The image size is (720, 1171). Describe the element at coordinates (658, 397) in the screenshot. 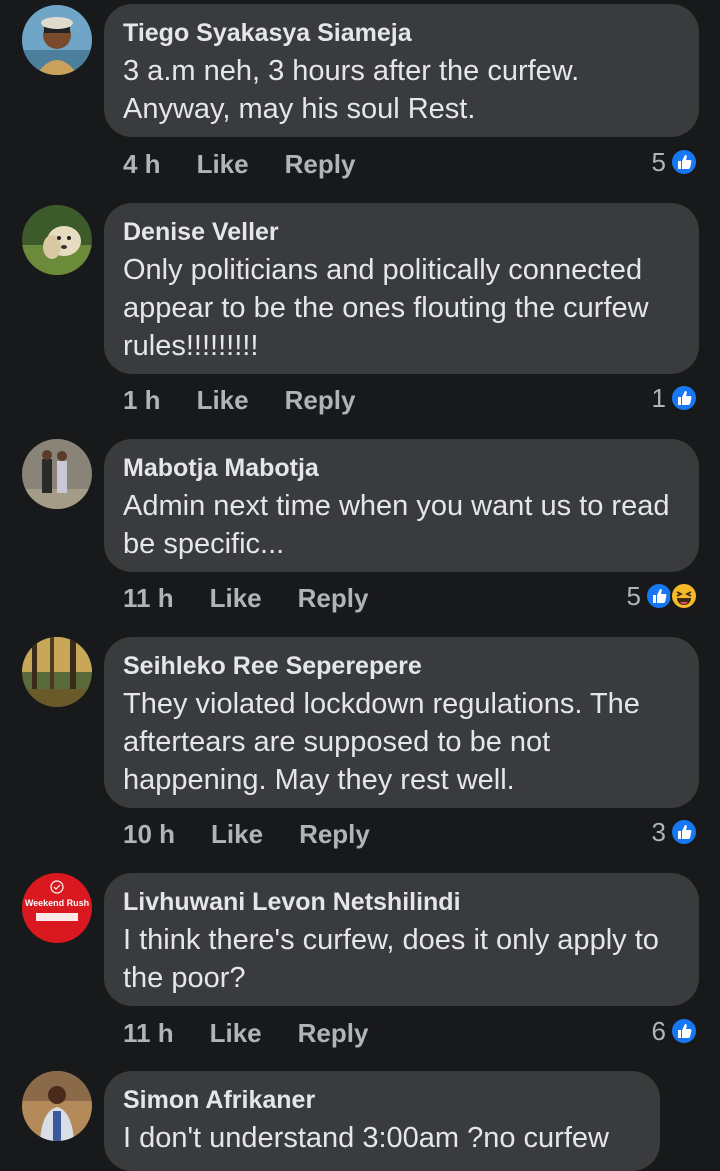

I see `reaction-count: 1` at that location.